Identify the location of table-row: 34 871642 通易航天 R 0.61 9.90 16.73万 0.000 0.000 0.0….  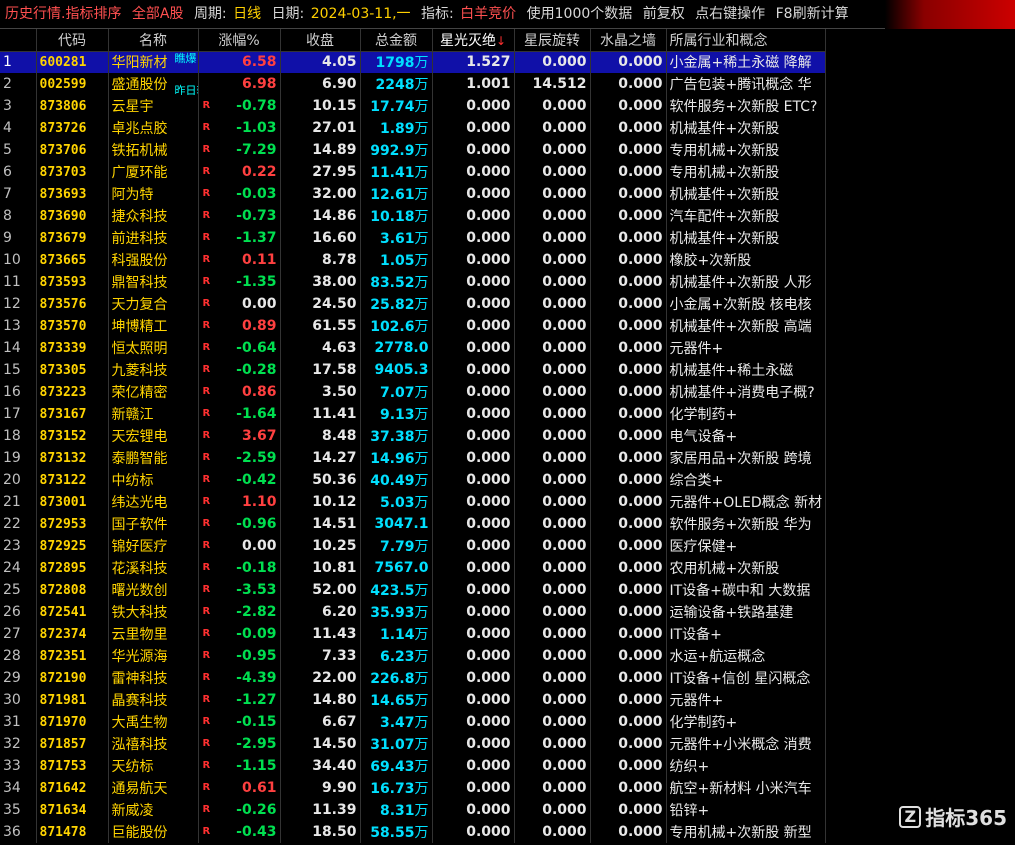
(413, 788).